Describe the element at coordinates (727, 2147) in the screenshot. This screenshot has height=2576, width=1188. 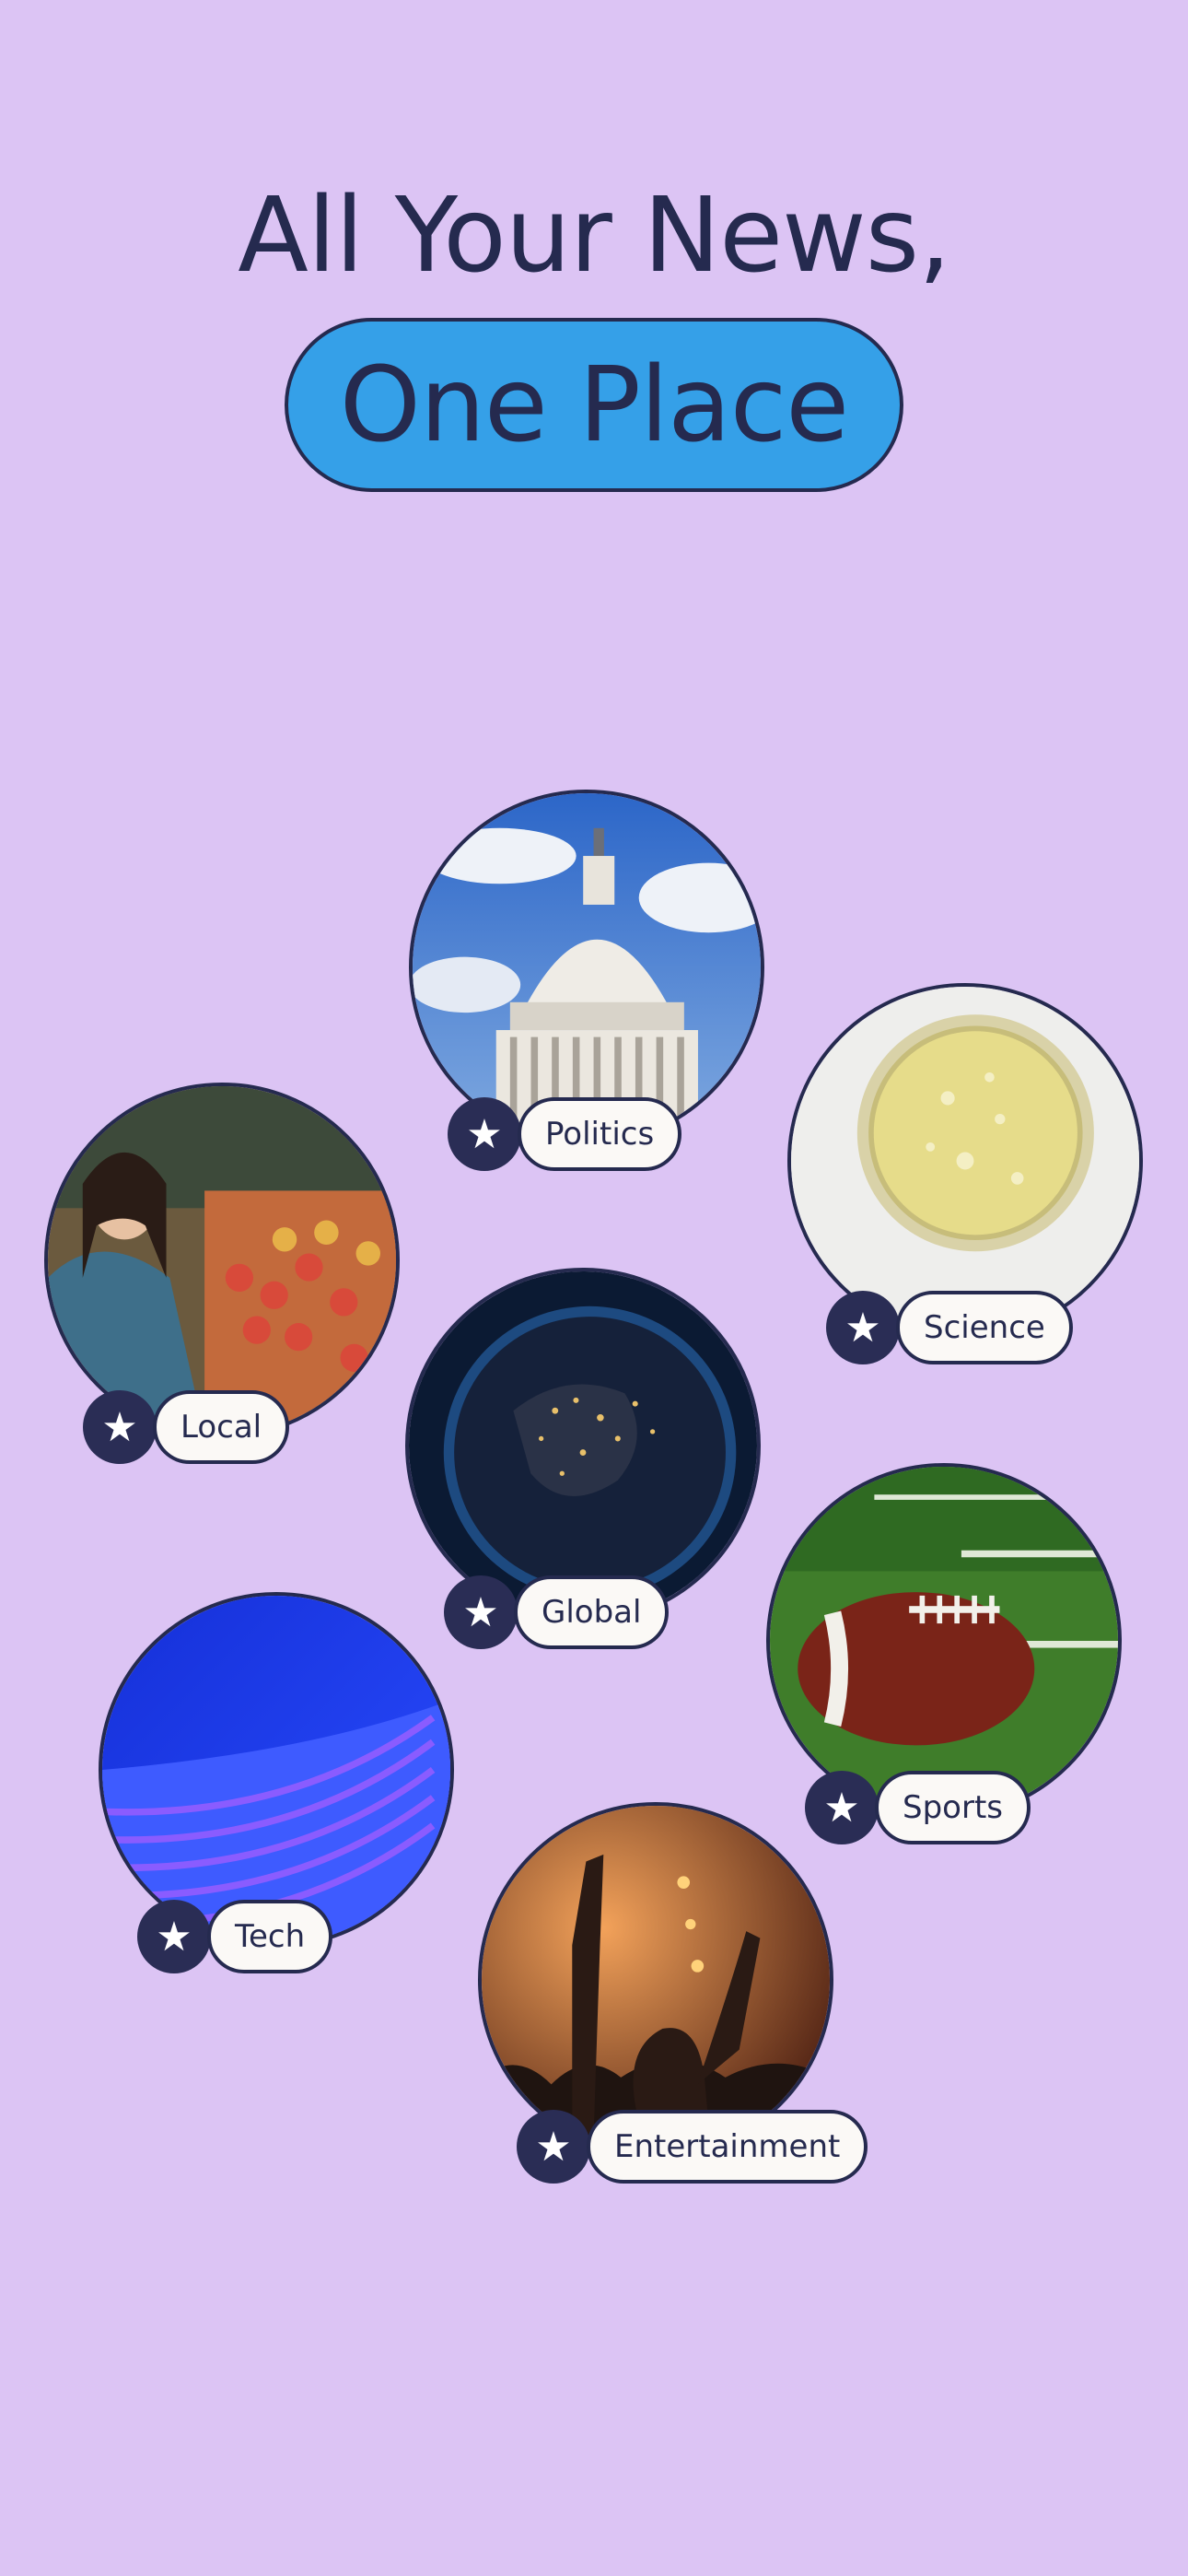
I see `category-label: Entertainment` at that location.